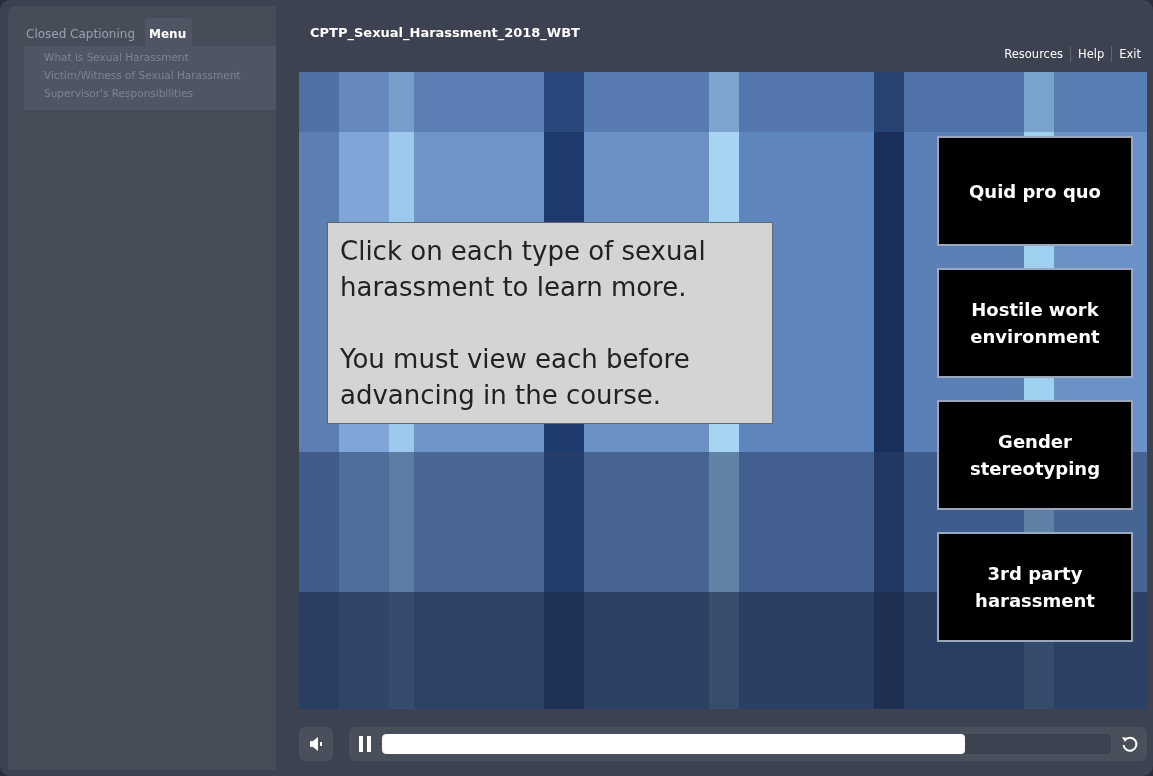 The width and height of the screenshot is (1153, 776). I want to click on instruction-text: Click on each type of sexual harassment to learn more. You must view each before advancing in the course., so click(550, 323).